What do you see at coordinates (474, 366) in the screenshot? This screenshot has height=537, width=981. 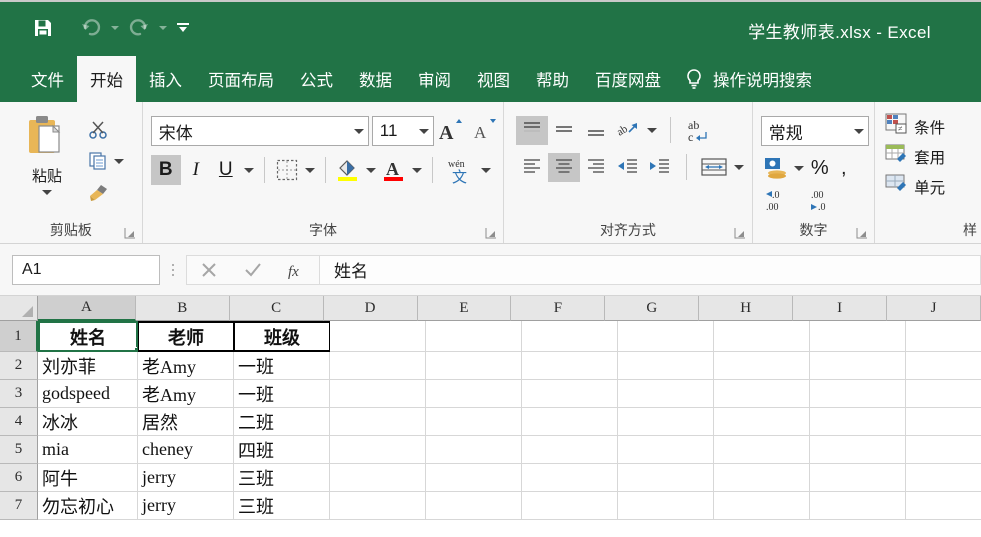 I see `cell-E2` at bounding box center [474, 366].